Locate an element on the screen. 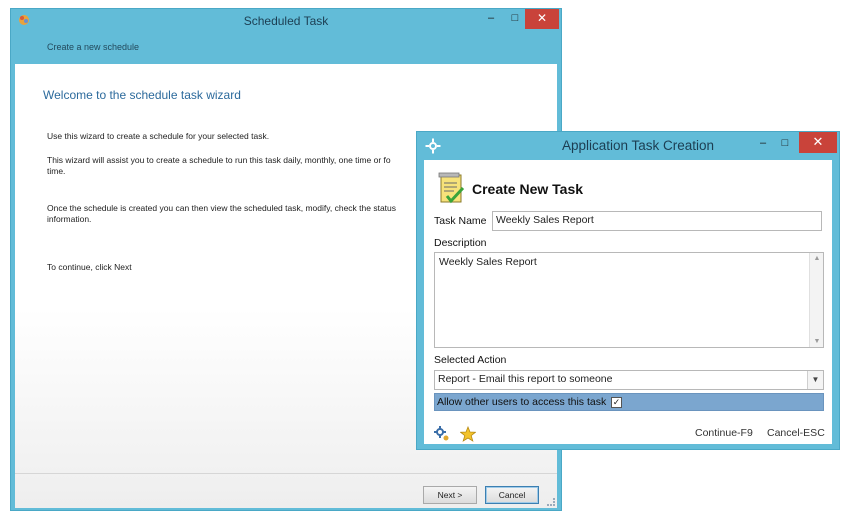 This screenshot has width=844, height=513. footer-divider is located at coordinates (286, 473).